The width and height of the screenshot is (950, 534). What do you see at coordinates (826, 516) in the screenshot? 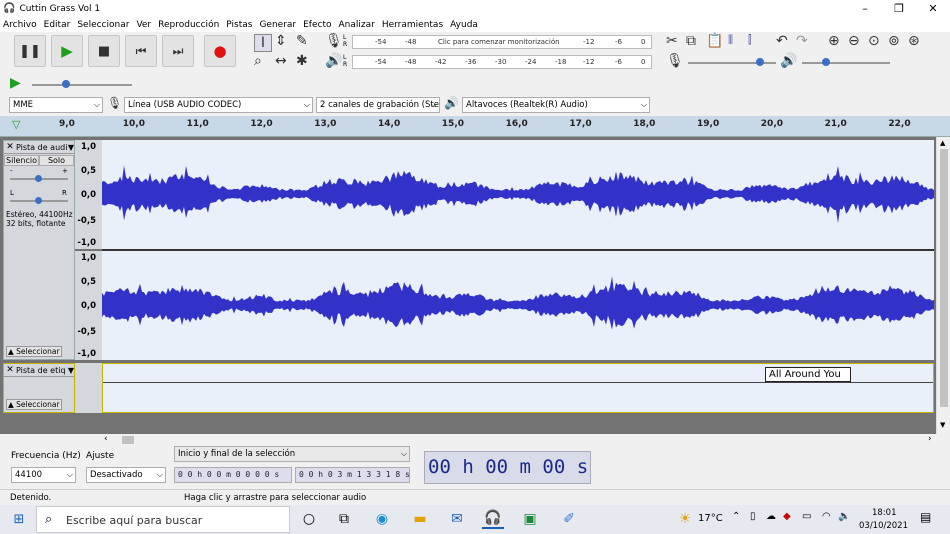
I see `wifi-icon: ◠` at bounding box center [826, 516].